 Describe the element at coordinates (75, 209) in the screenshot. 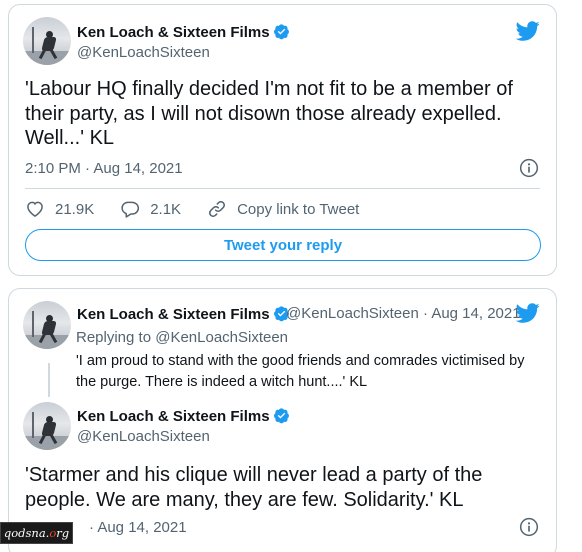

I see `like-count: 21.9K` at that location.